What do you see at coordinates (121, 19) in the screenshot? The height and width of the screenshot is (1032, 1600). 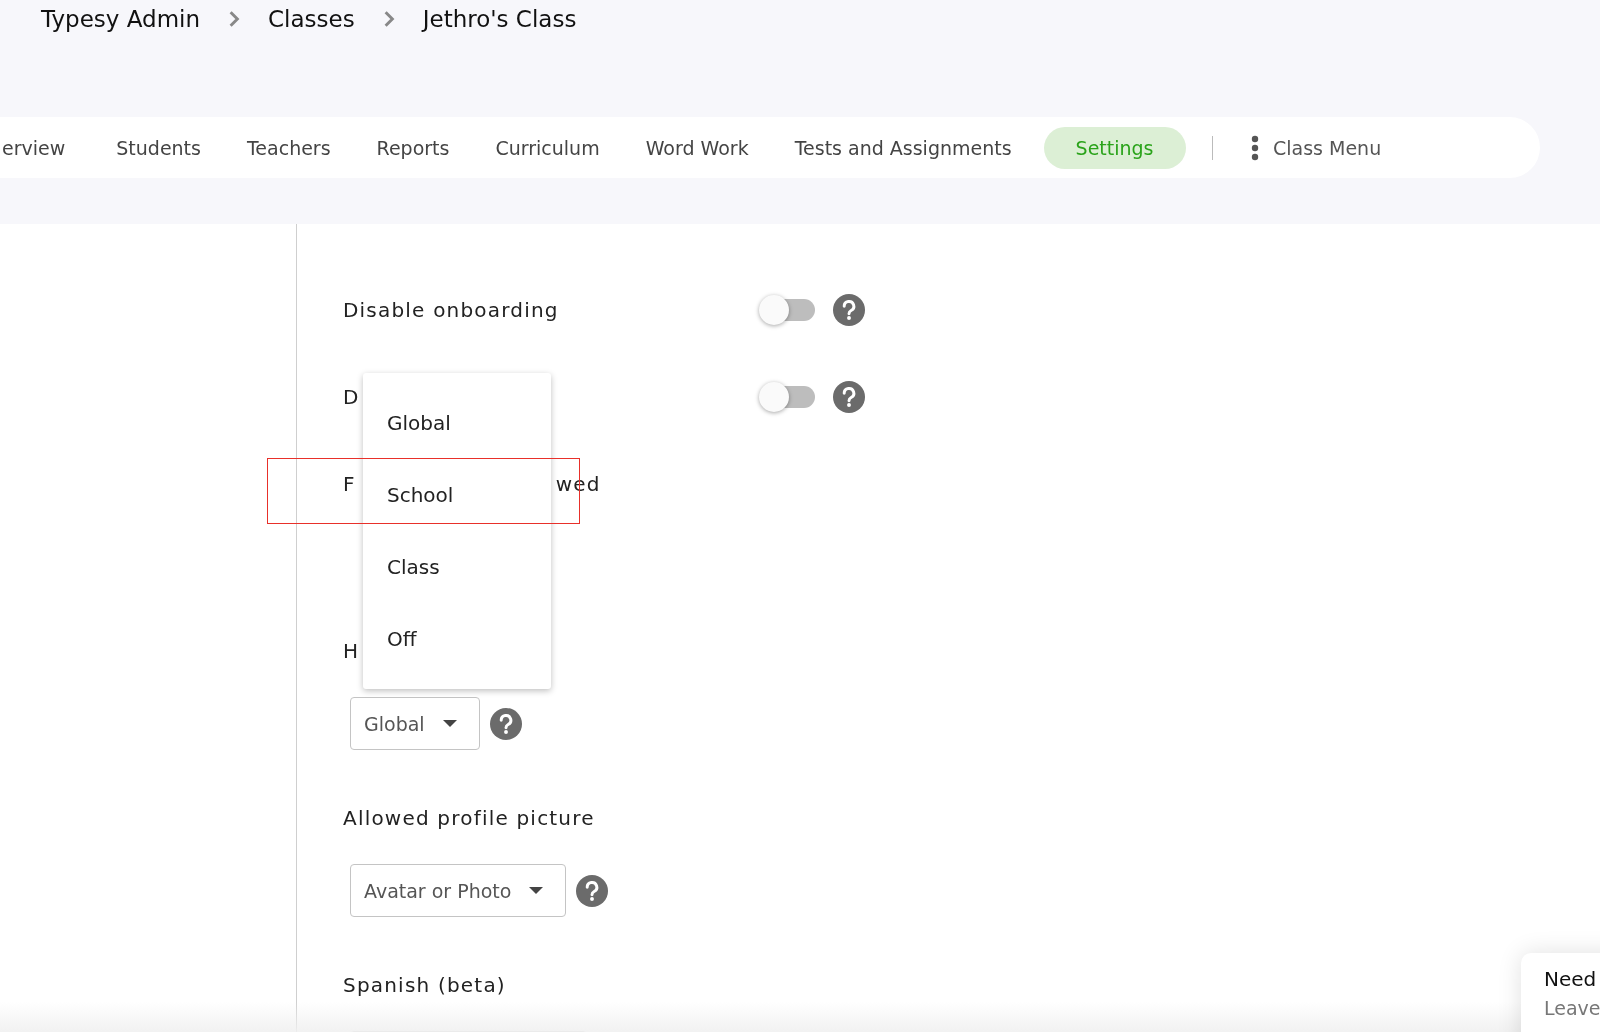 I see `breadcrumb-link: Typesy Admin` at bounding box center [121, 19].